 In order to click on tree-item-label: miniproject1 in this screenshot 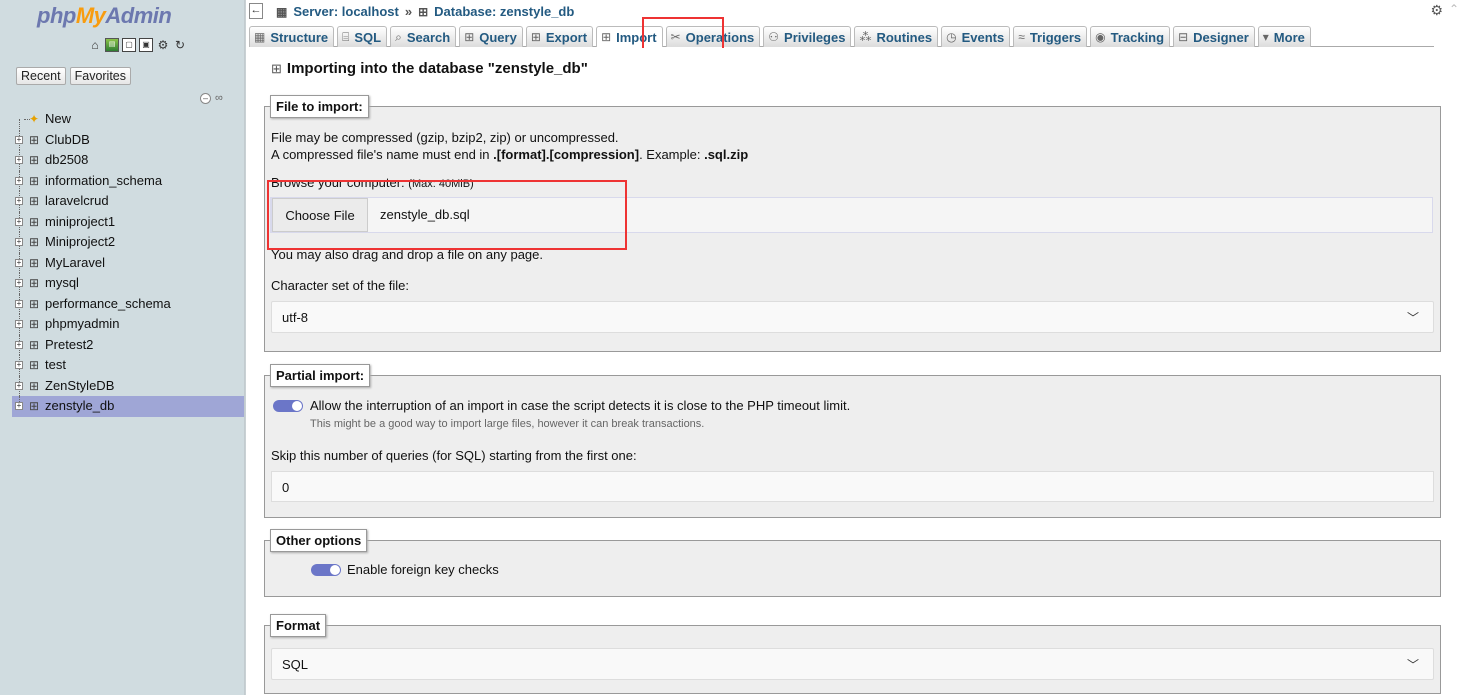, I will do `click(80, 221)`.